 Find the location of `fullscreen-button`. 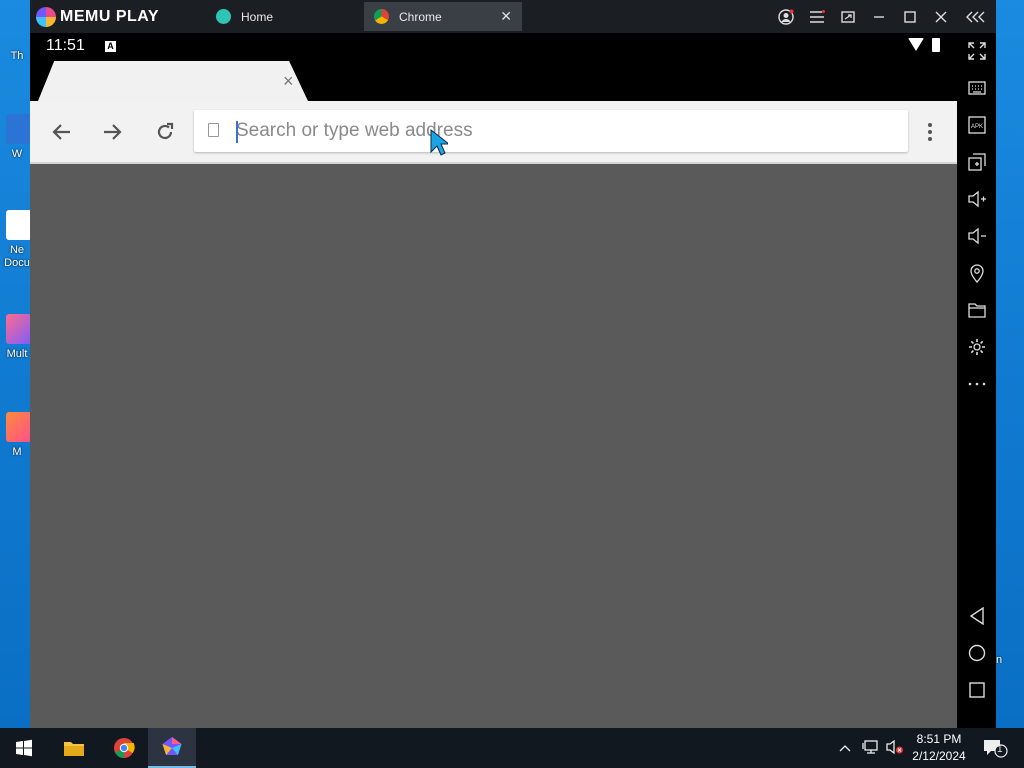

fullscreen-button is located at coordinates (977, 51).